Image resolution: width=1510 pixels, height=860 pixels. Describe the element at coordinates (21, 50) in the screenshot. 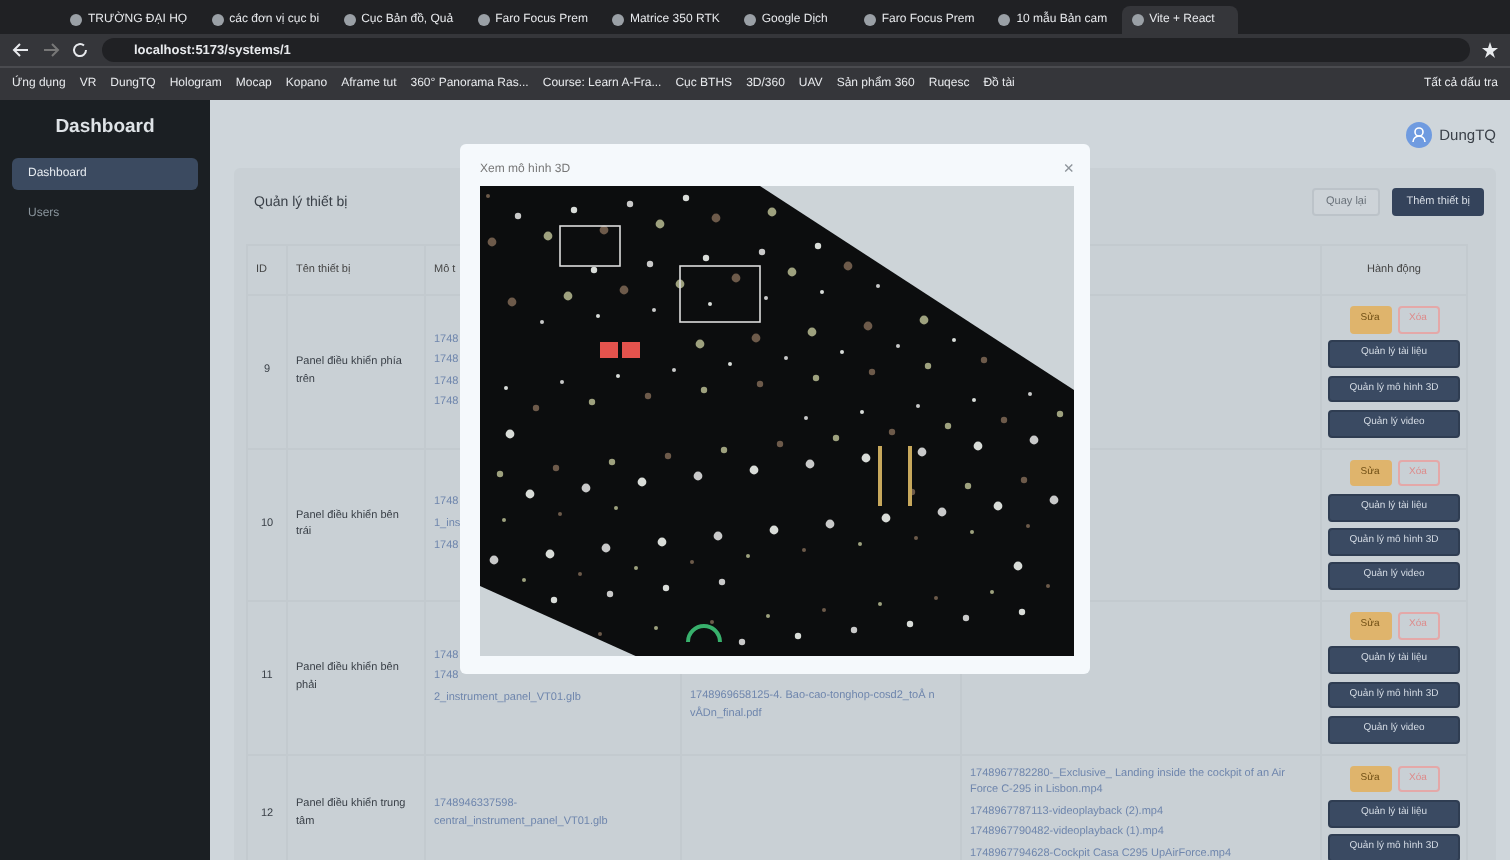

I see `back-arrow-icon` at that location.